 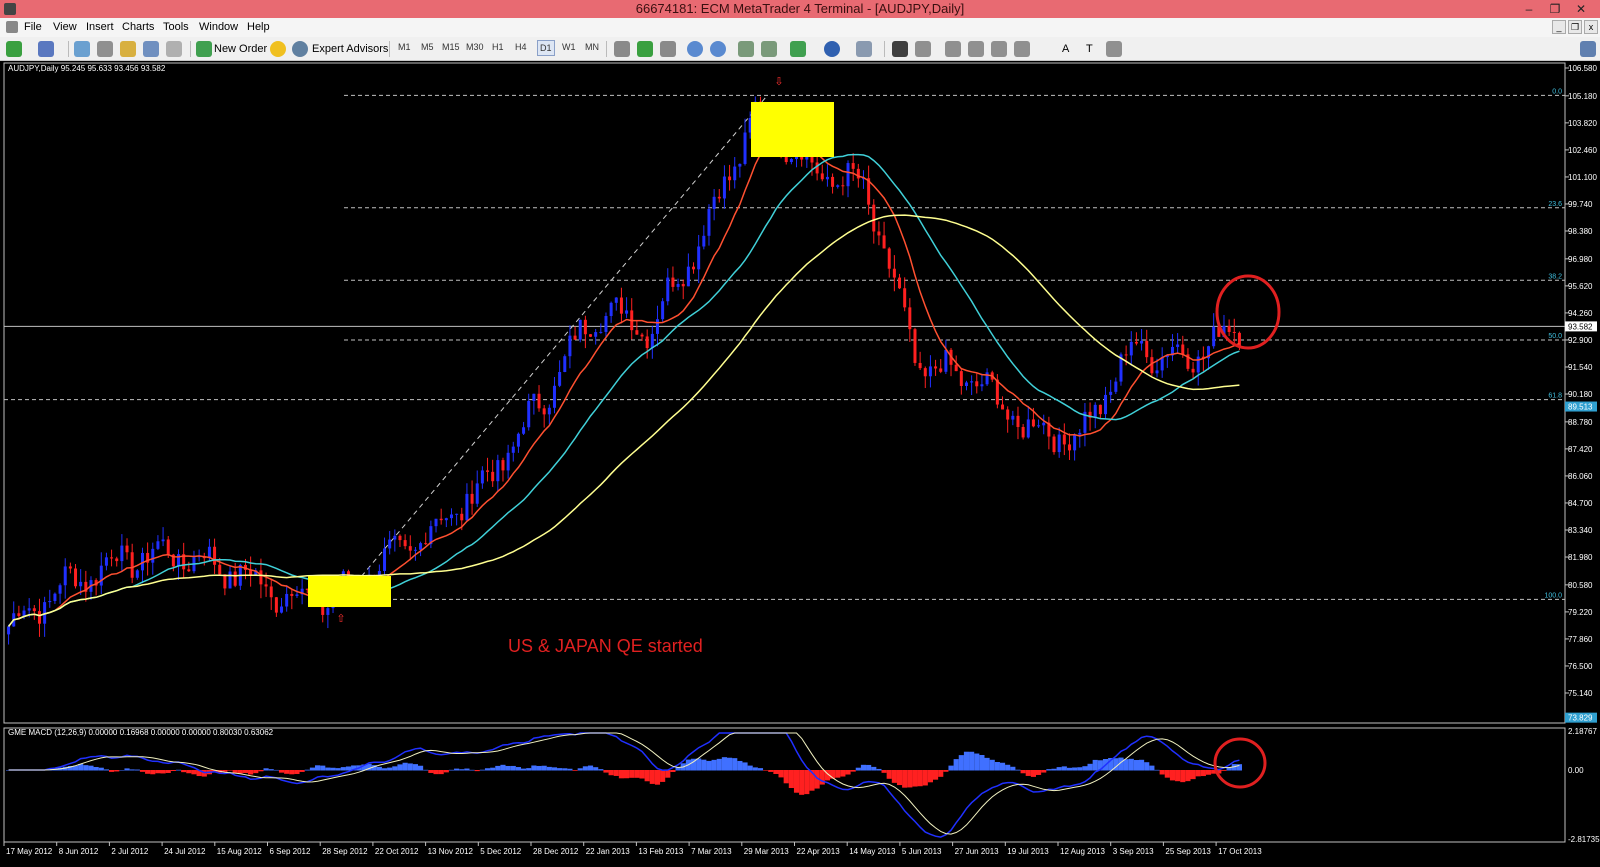 I want to click on terminal-icon, so click(x=151, y=49).